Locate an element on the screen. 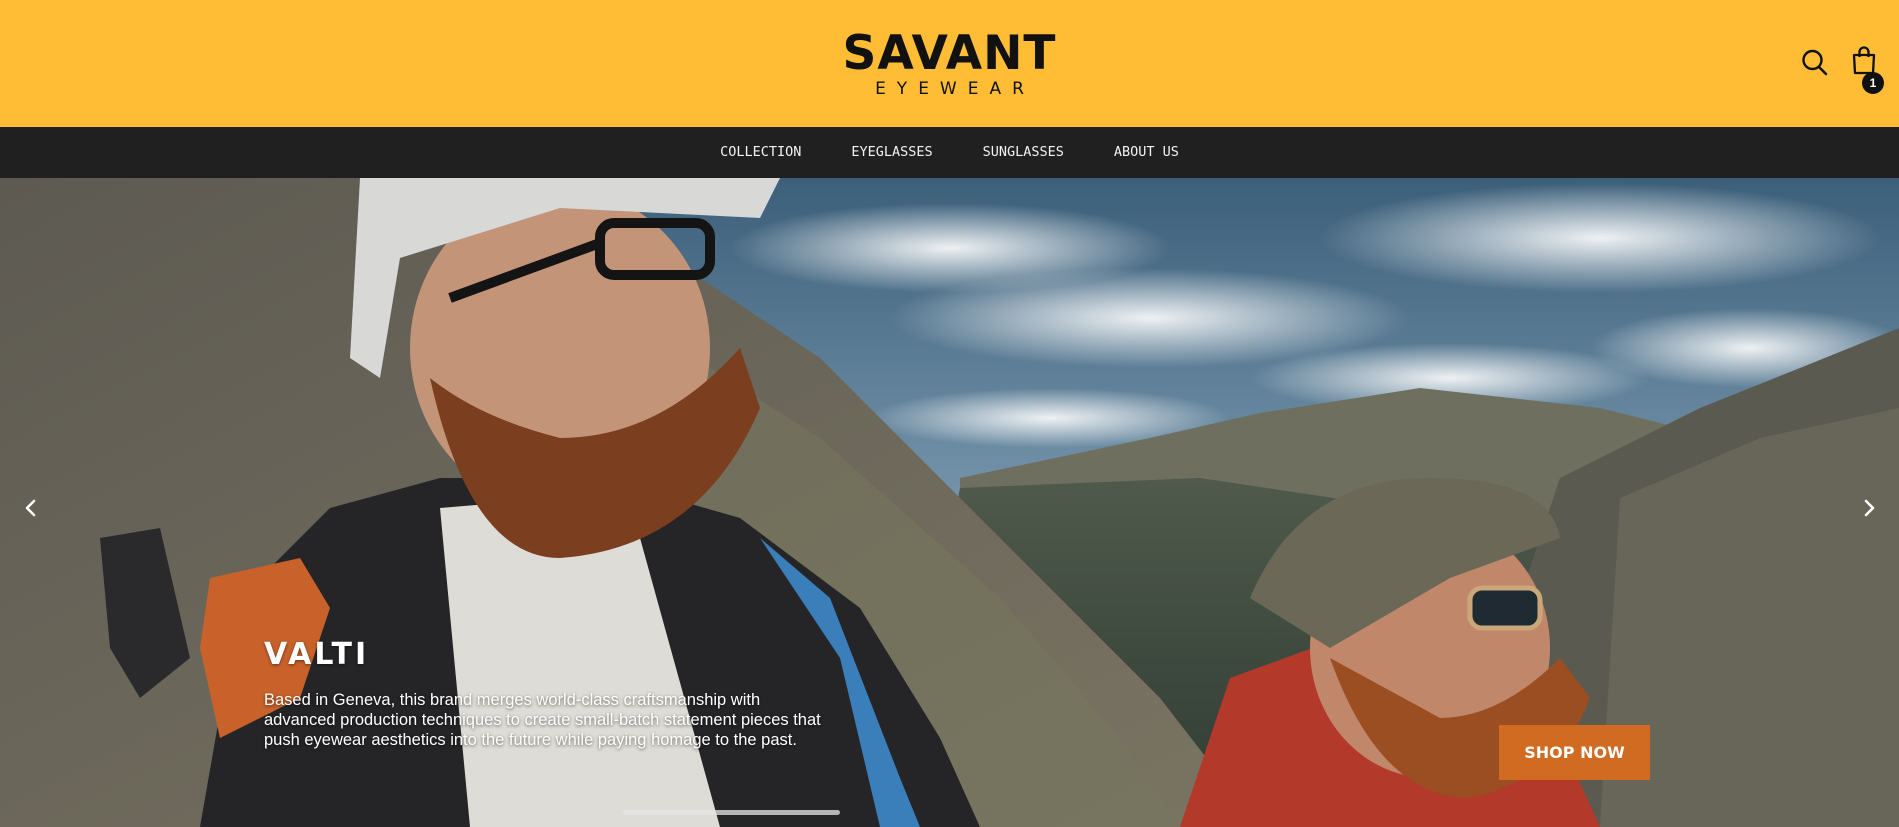 Image resolution: width=1899 pixels, height=827 pixels. cart-count-badge: 1 is located at coordinates (1873, 83).